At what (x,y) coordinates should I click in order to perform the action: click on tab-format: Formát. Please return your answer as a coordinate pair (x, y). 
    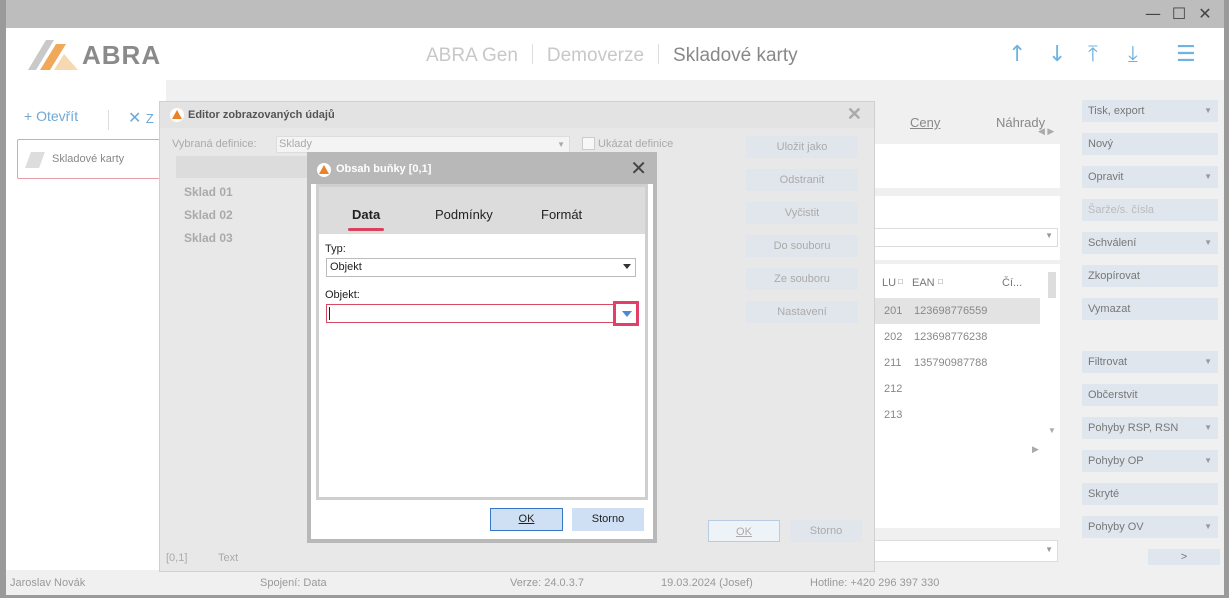
    Looking at the image, I should click on (561, 214).